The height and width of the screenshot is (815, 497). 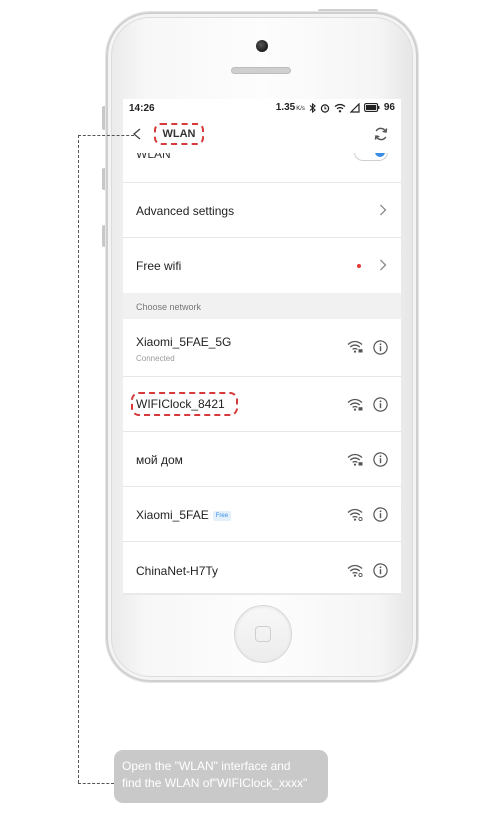 What do you see at coordinates (380, 155) in the screenshot?
I see `toggle-knob` at bounding box center [380, 155].